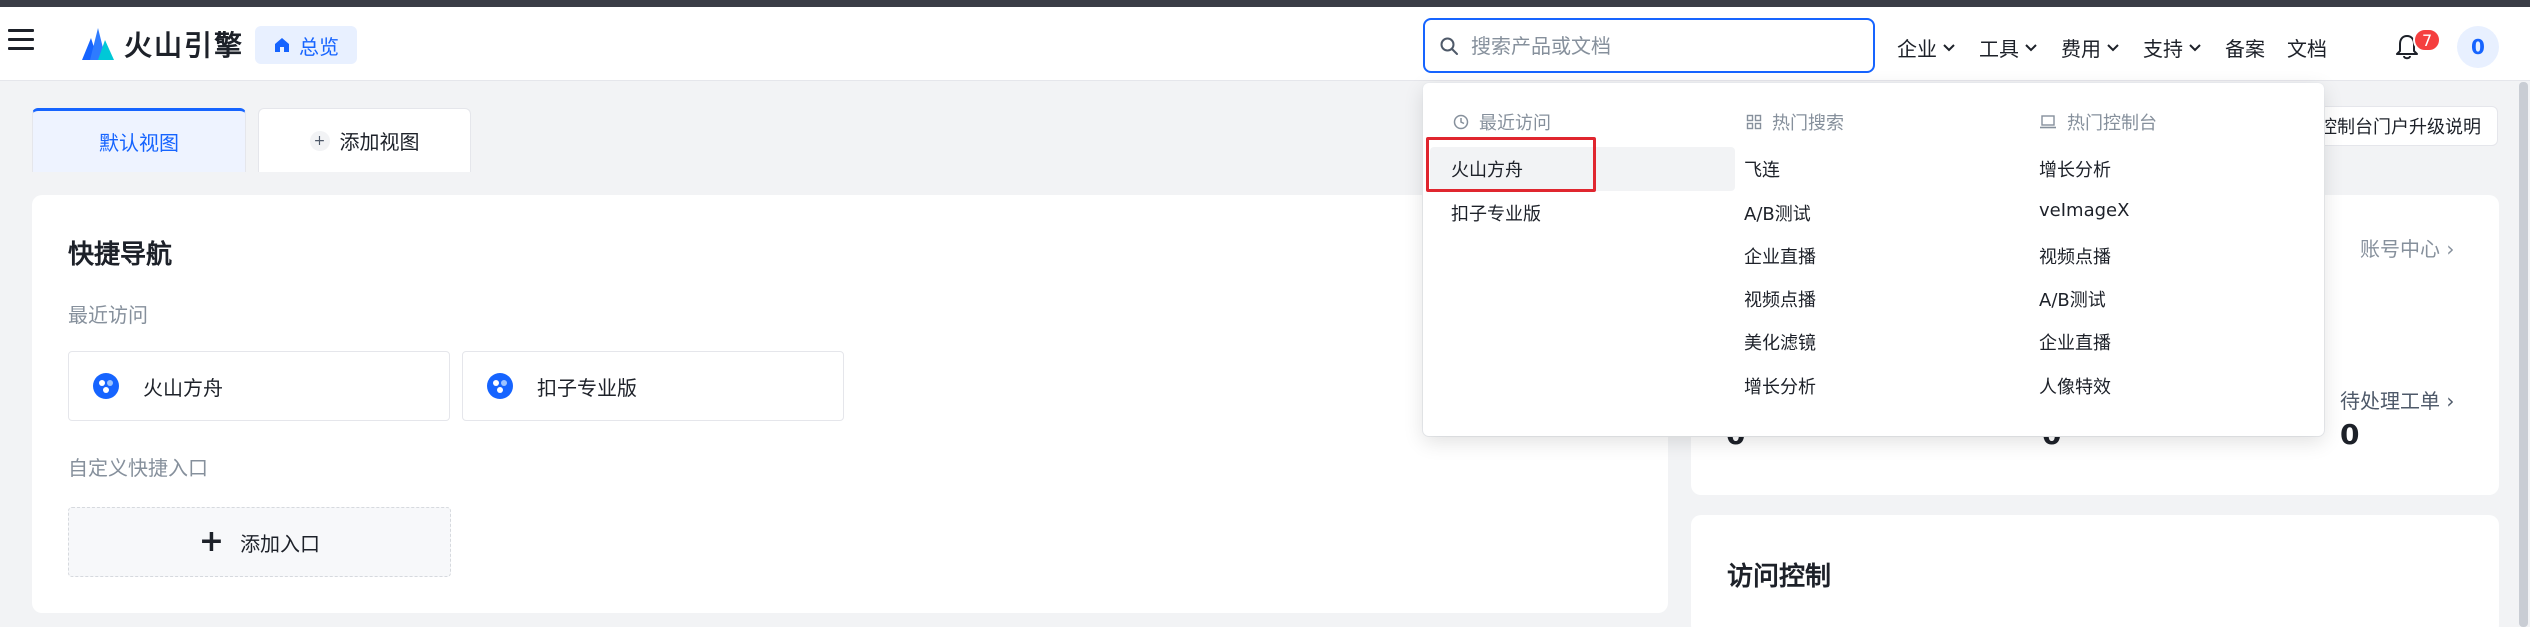  Describe the element at coordinates (2075, 256) in the screenshot. I see `hot-console-item: 视频点播` at that location.